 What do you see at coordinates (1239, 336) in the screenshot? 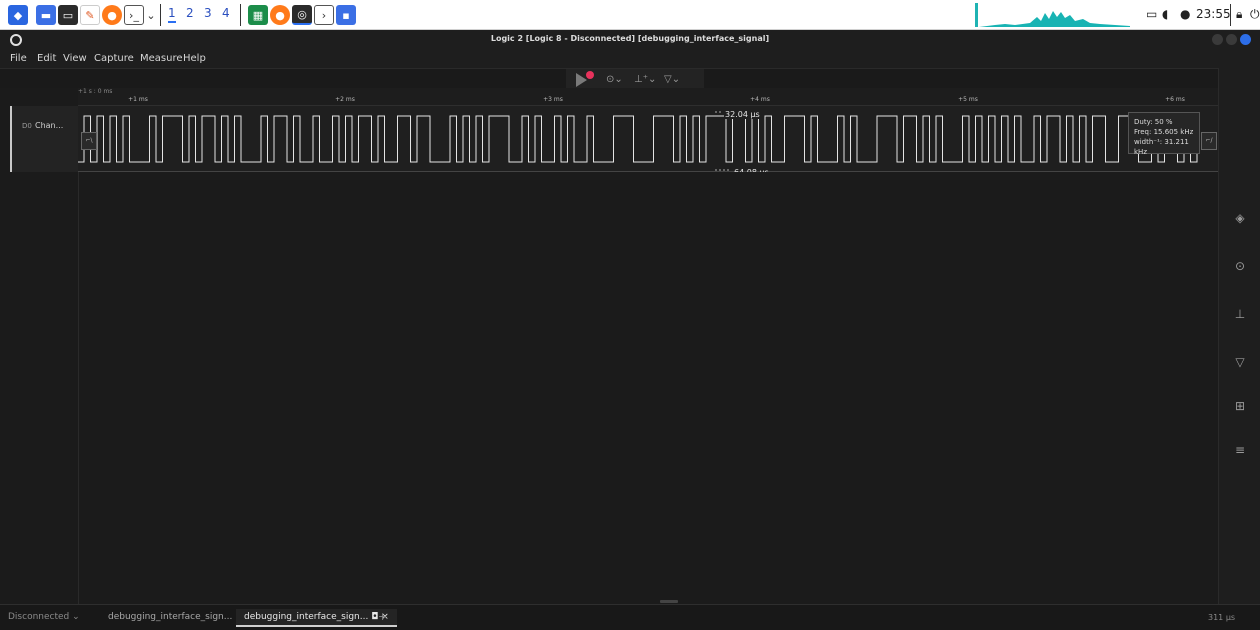
I see `right-sidebar: ◈ ⊙ ⊥ ▽ ⊞ ≡` at bounding box center [1239, 336].